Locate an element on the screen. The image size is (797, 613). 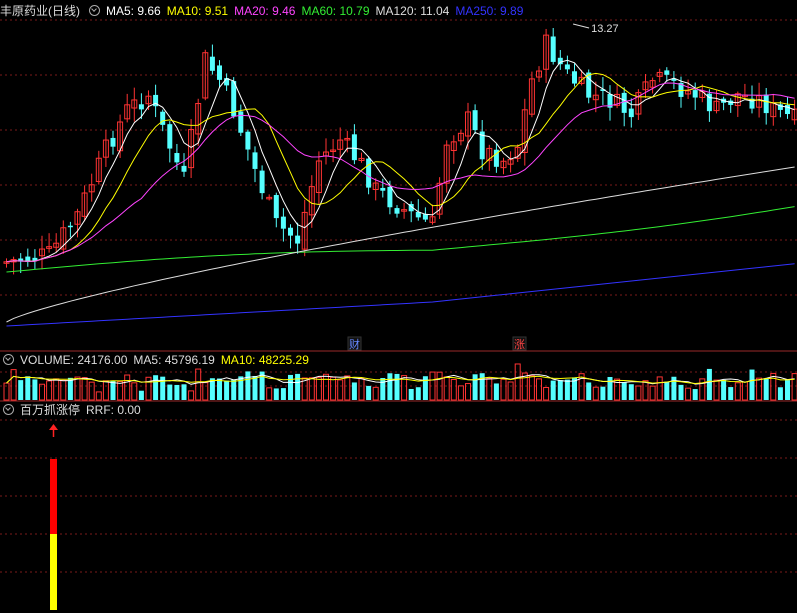
signal-bar-top is located at coordinates (53, 496).